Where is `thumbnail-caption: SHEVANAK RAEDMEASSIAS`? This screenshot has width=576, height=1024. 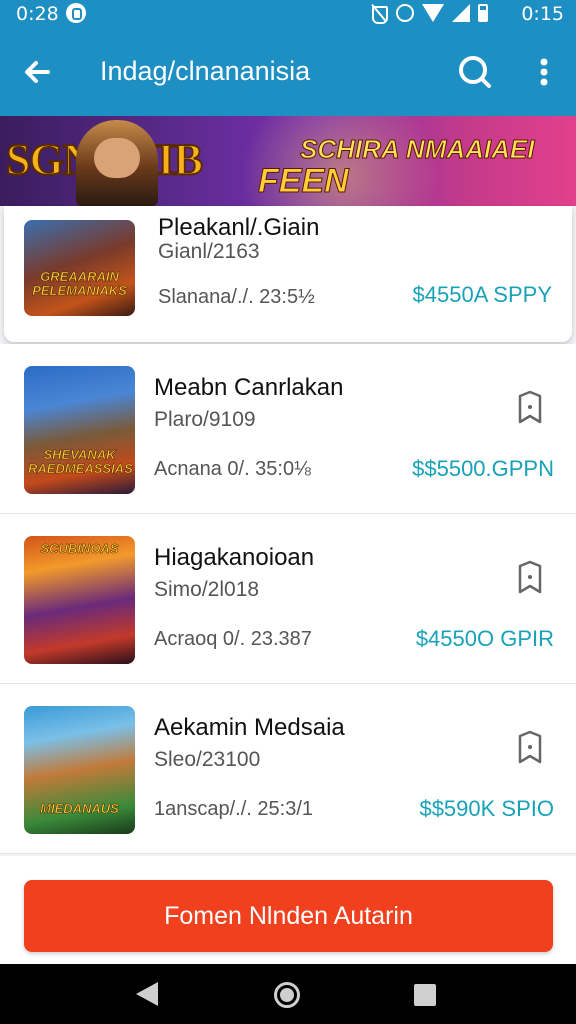 thumbnail-caption: SHEVANAK RAEDMEASSIAS is located at coordinates (80, 461).